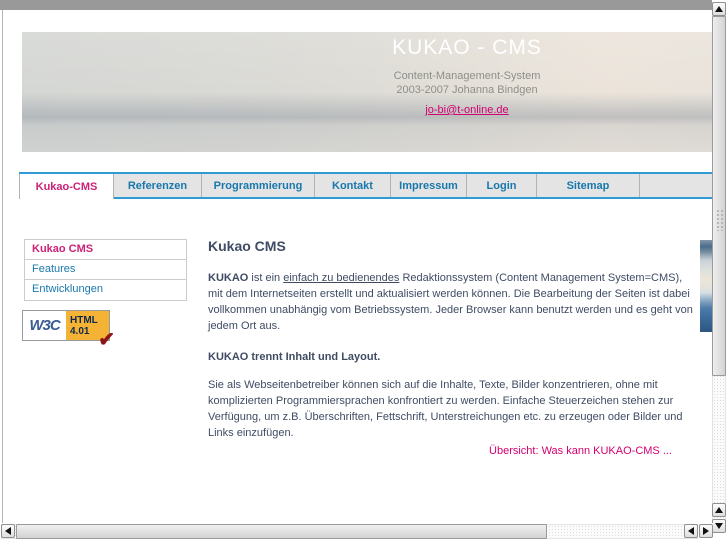 The width and height of the screenshot is (727, 545). I want to click on scroll-down-icon, so click(719, 526).